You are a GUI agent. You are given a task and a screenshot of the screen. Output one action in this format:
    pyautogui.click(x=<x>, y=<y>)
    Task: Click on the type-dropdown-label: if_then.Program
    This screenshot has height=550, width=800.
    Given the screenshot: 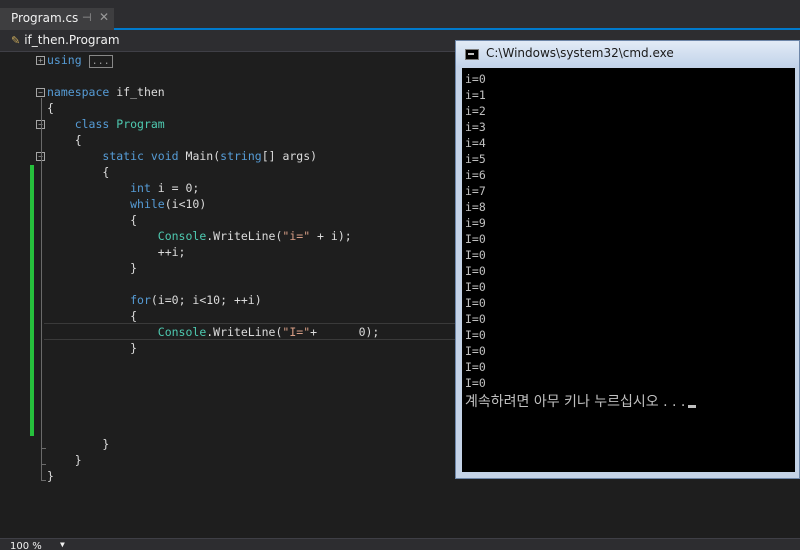 What is the action you would take?
    pyautogui.click(x=72, y=40)
    